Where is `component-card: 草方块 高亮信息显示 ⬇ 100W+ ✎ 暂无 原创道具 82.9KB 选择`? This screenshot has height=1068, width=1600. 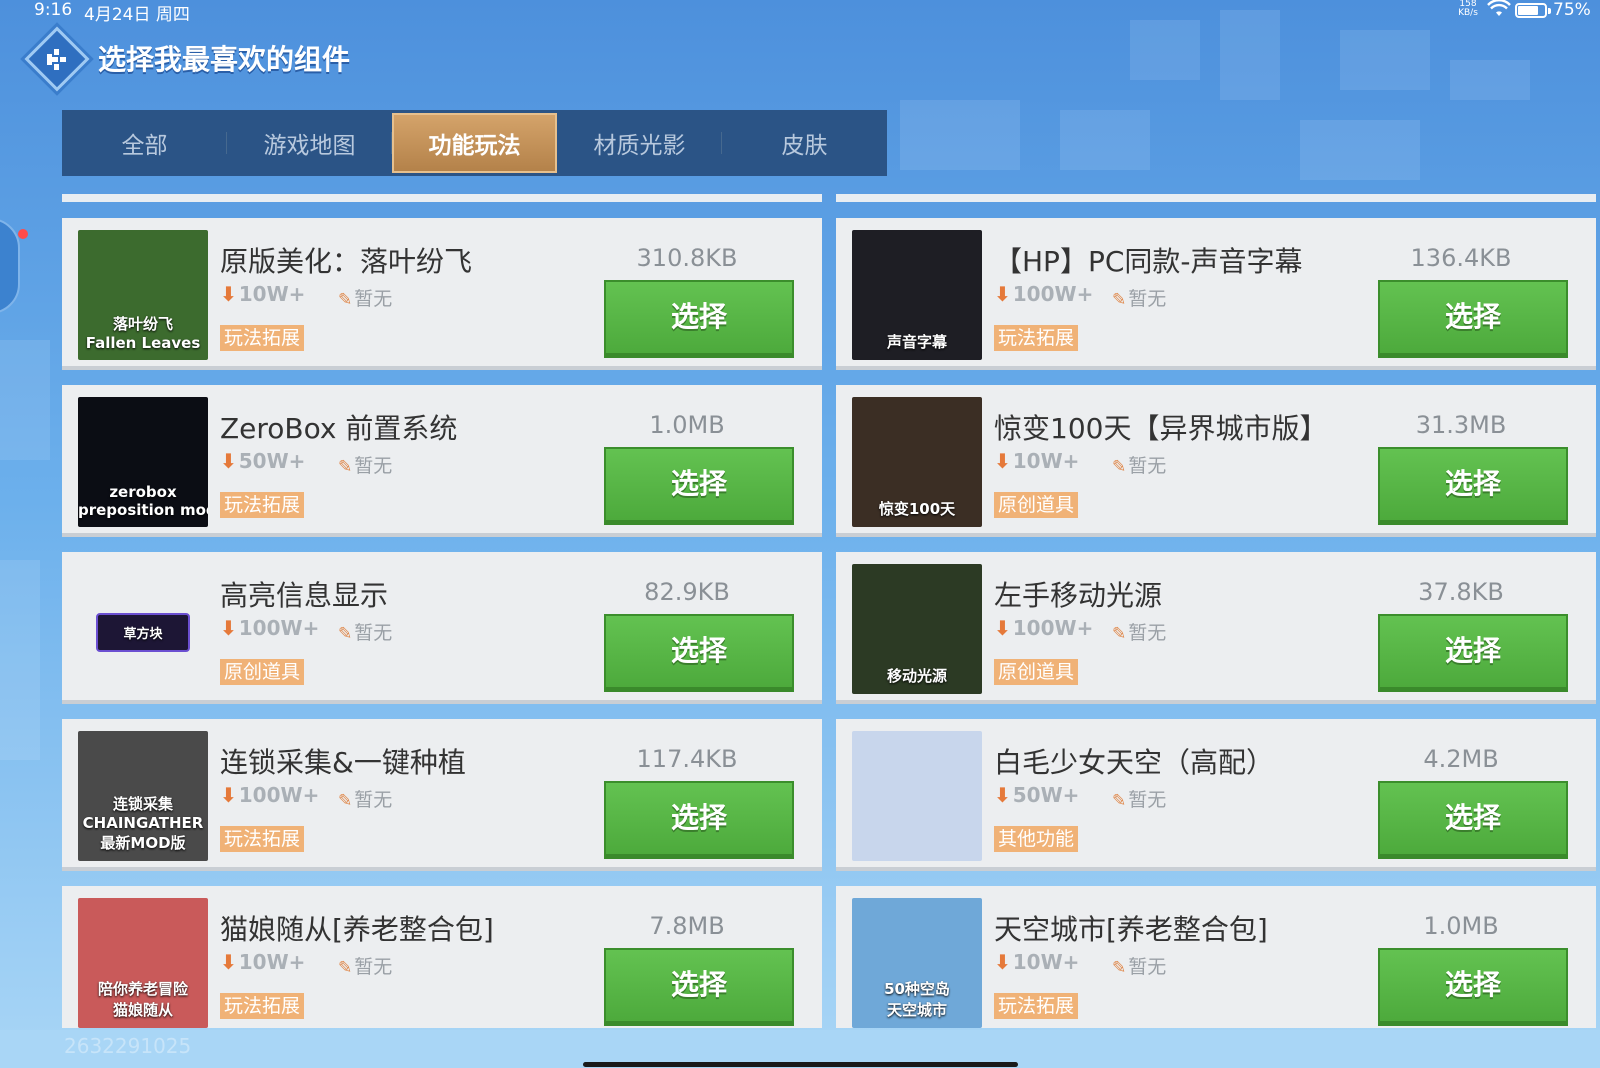
component-card: 草方块 高亮信息显示 ⬇ 100W+ ✎ 暂无 原创道具 82.9KB 选择 is located at coordinates (442, 628).